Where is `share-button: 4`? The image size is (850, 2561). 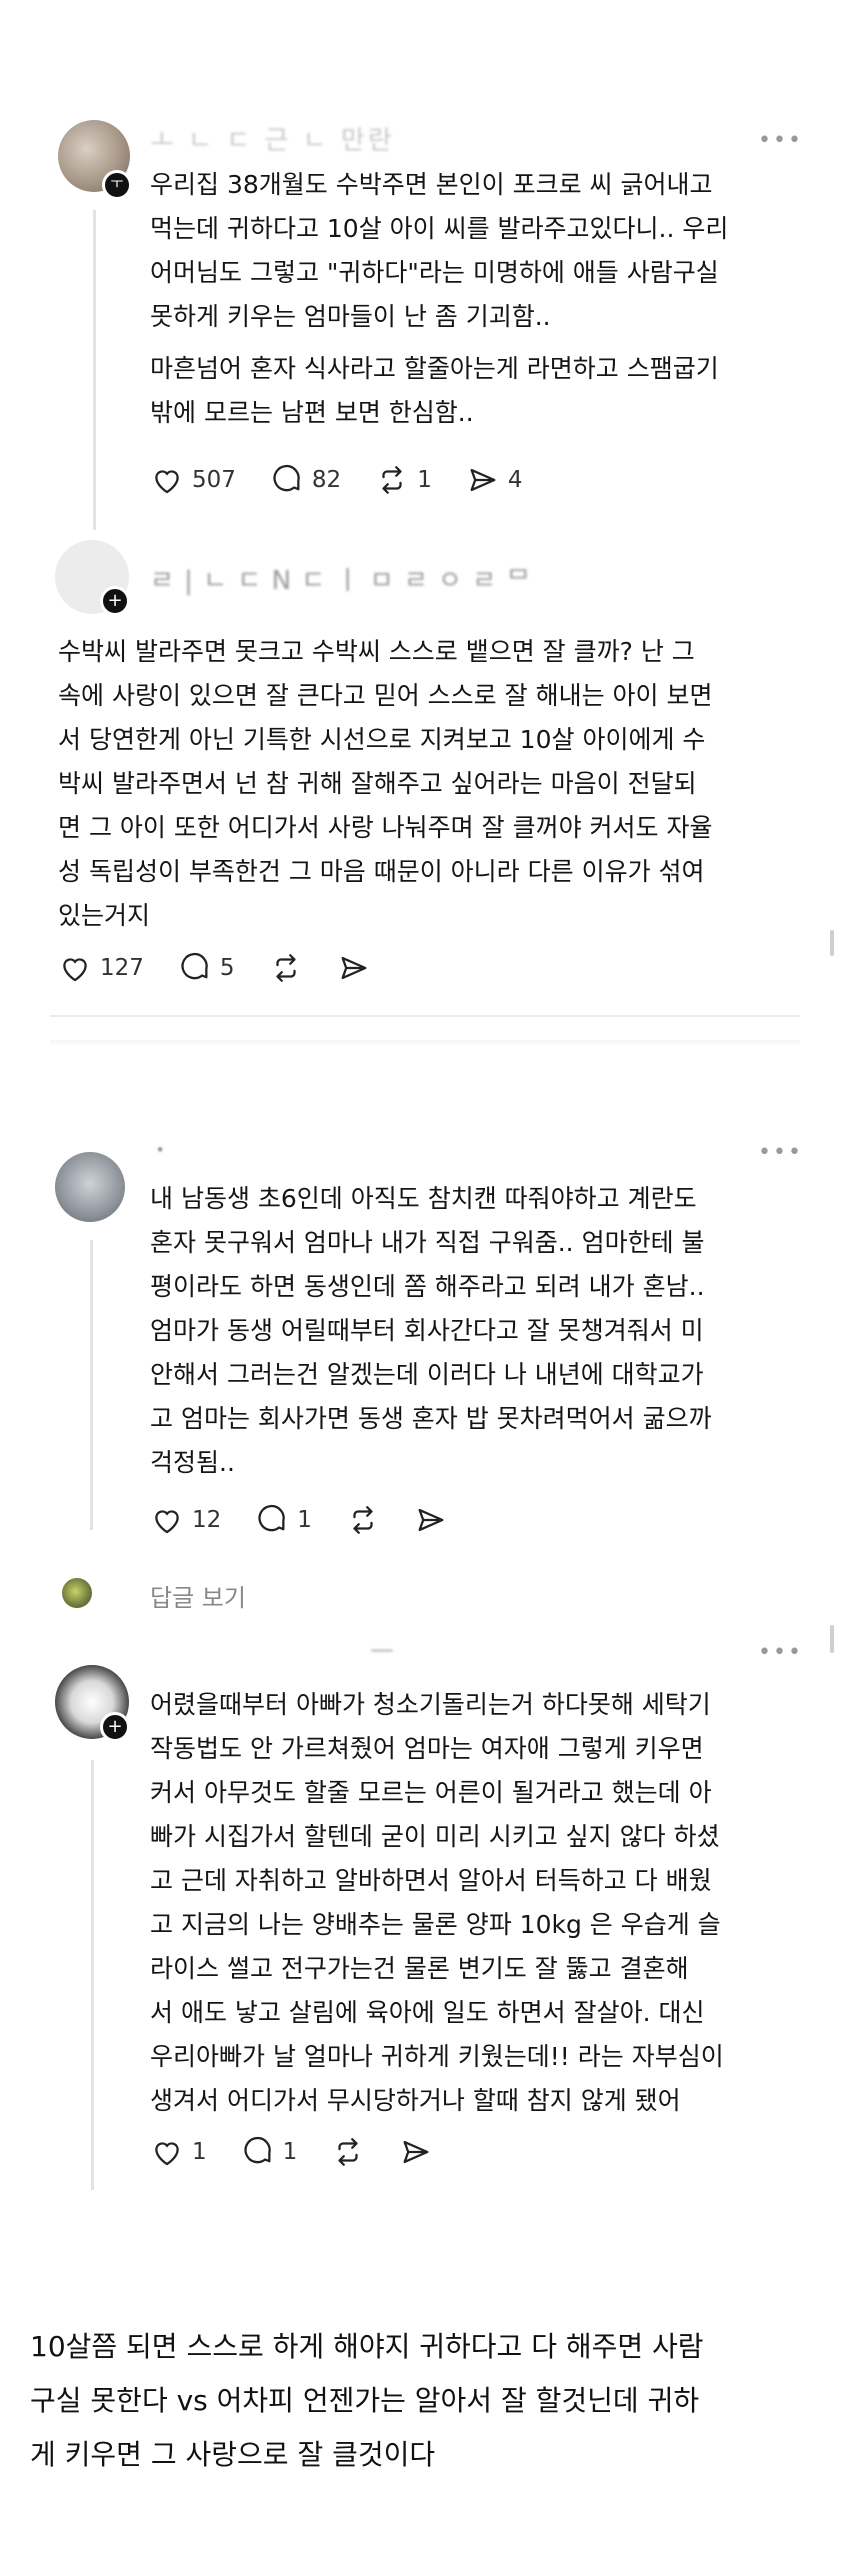 share-button: 4 is located at coordinates (494, 480).